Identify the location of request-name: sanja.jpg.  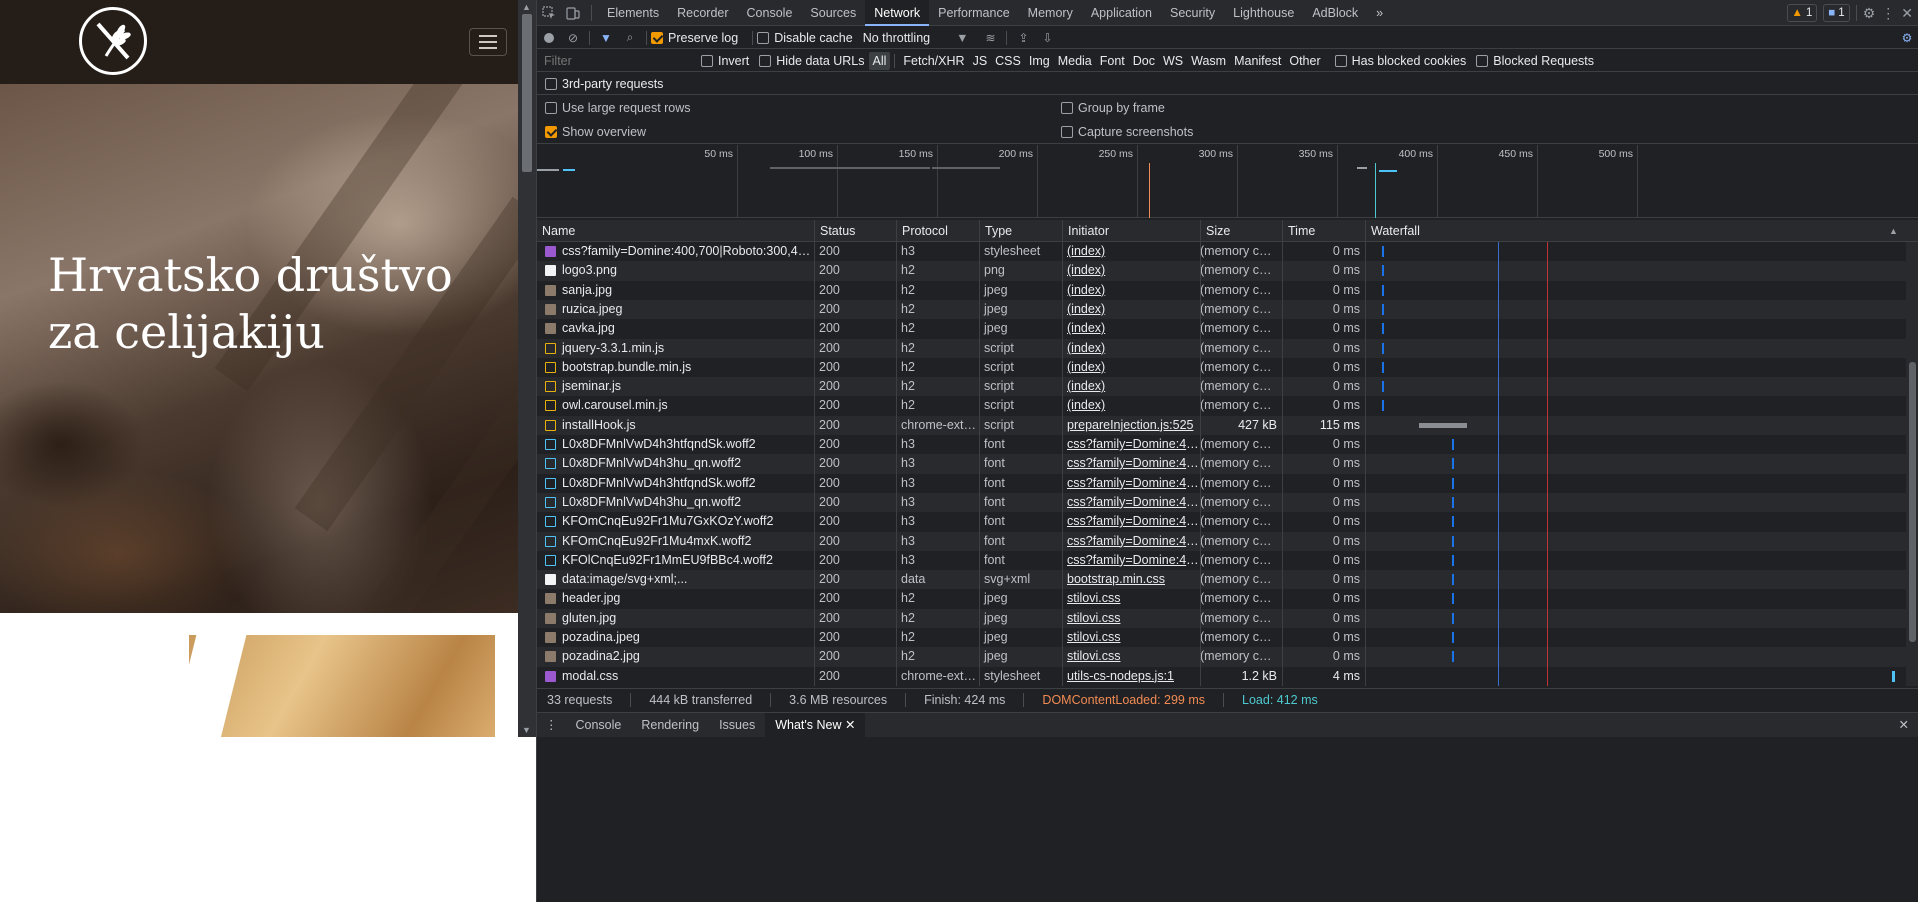
(675, 290).